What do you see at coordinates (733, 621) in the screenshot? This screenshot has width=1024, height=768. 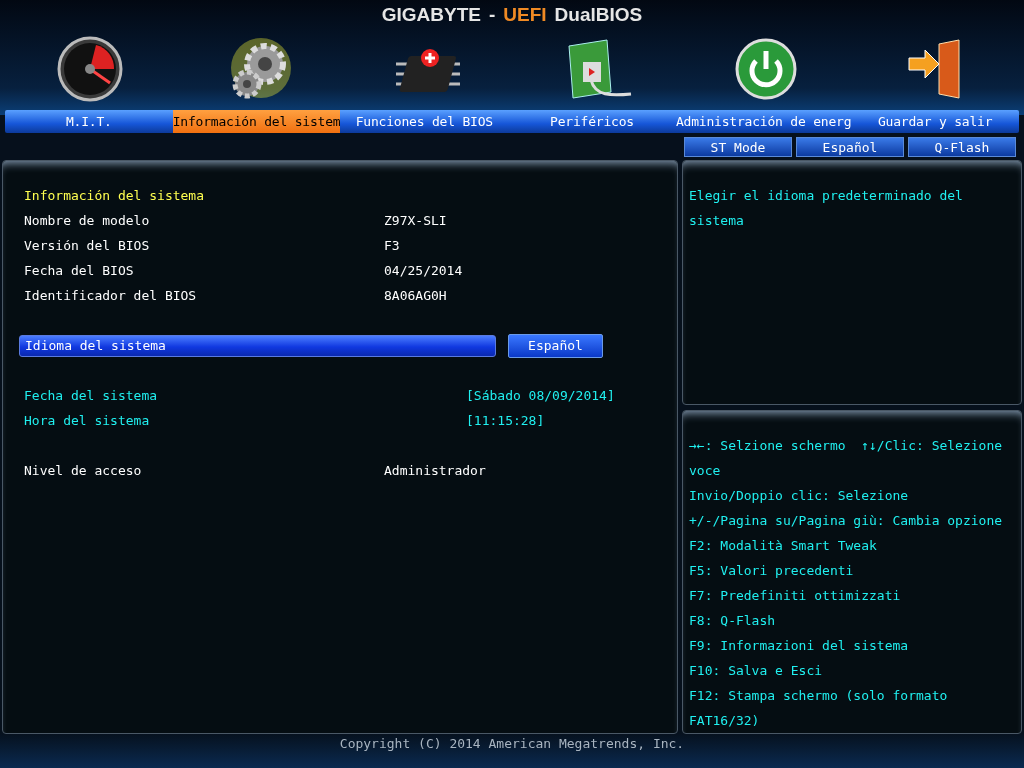 I see `help-line: F8: Q-Flash` at bounding box center [733, 621].